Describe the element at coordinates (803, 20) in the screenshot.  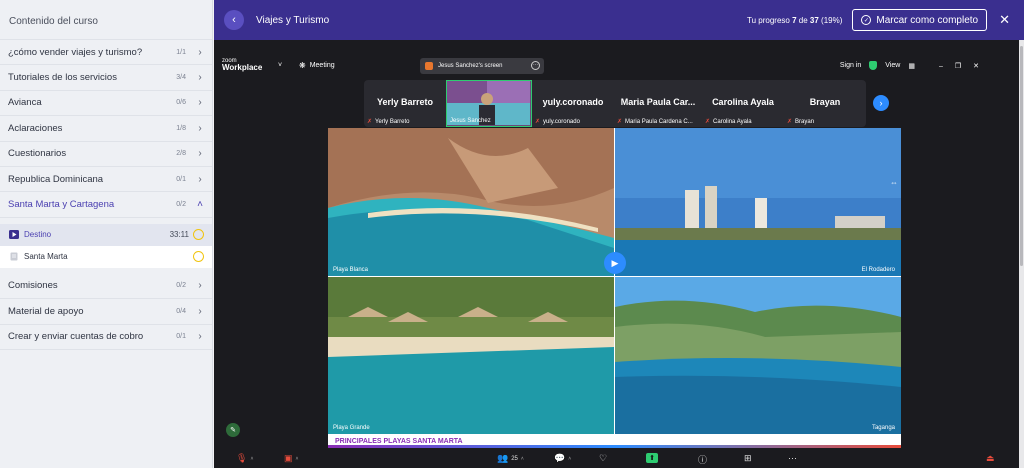
I see `progress-of: de` at that location.